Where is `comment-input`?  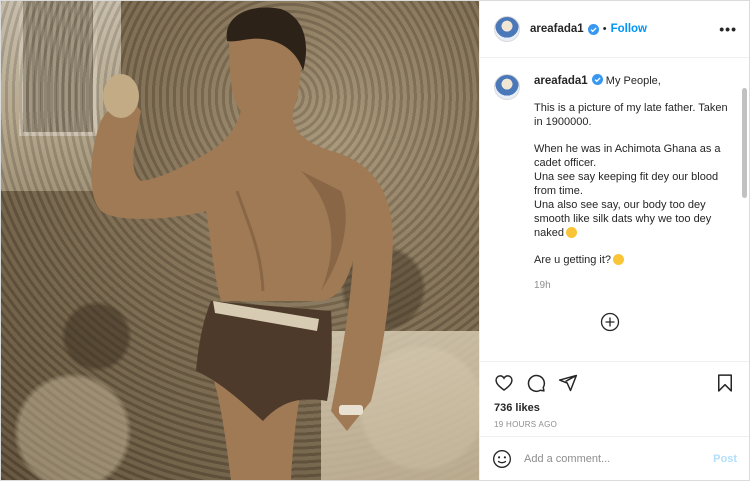 comment-input is located at coordinates (619, 458).